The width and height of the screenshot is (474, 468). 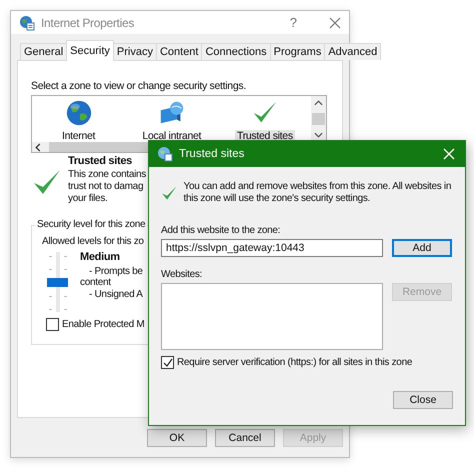 What do you see at coordinates (172, 136) in the screenshot?
I see `zone-label: Local intranet` at bounding box center [172, 136].